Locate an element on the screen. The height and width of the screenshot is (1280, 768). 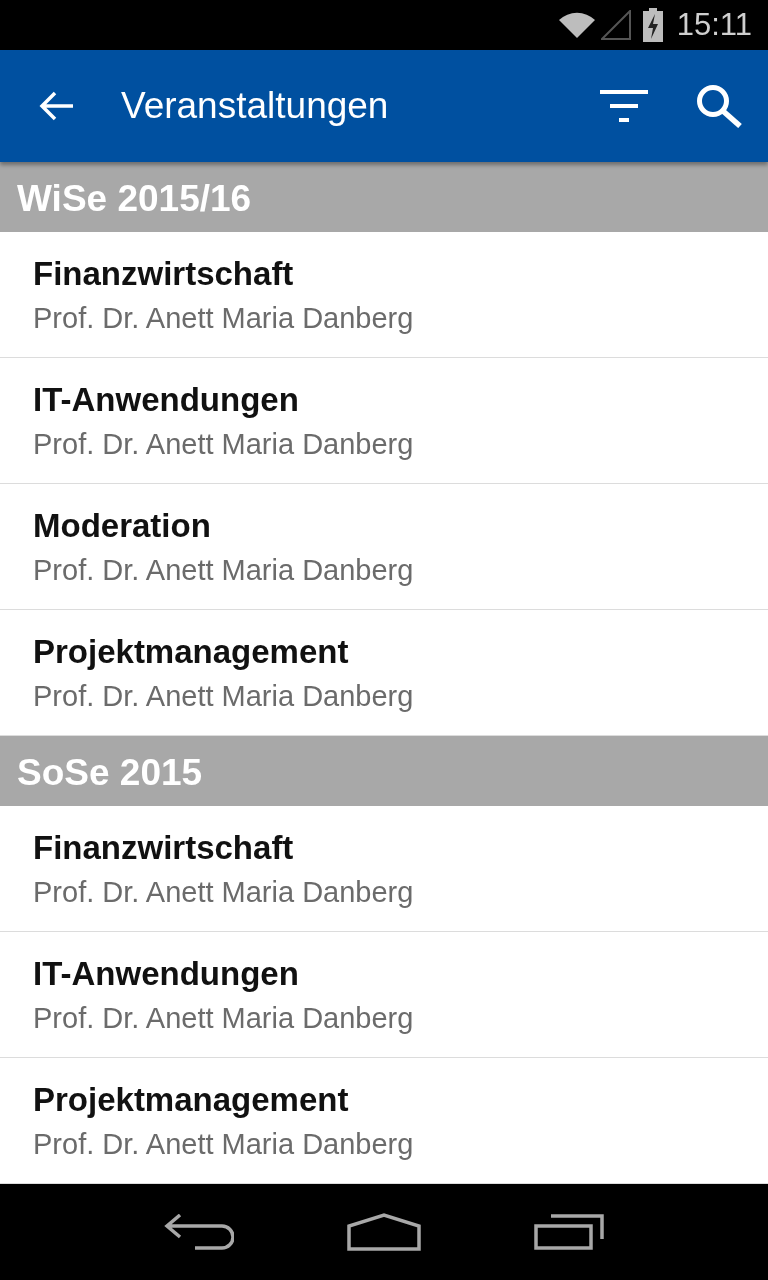
signal-icon is located at coordinates (615, 25).